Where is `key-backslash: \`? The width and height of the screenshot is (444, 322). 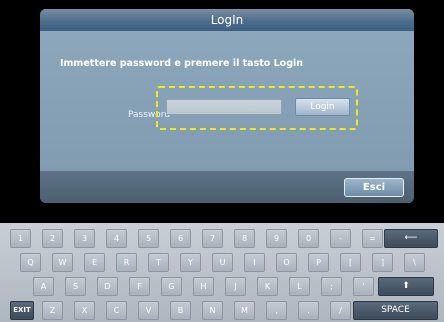 key-backslash: \ is located at coordinates (414, 262).